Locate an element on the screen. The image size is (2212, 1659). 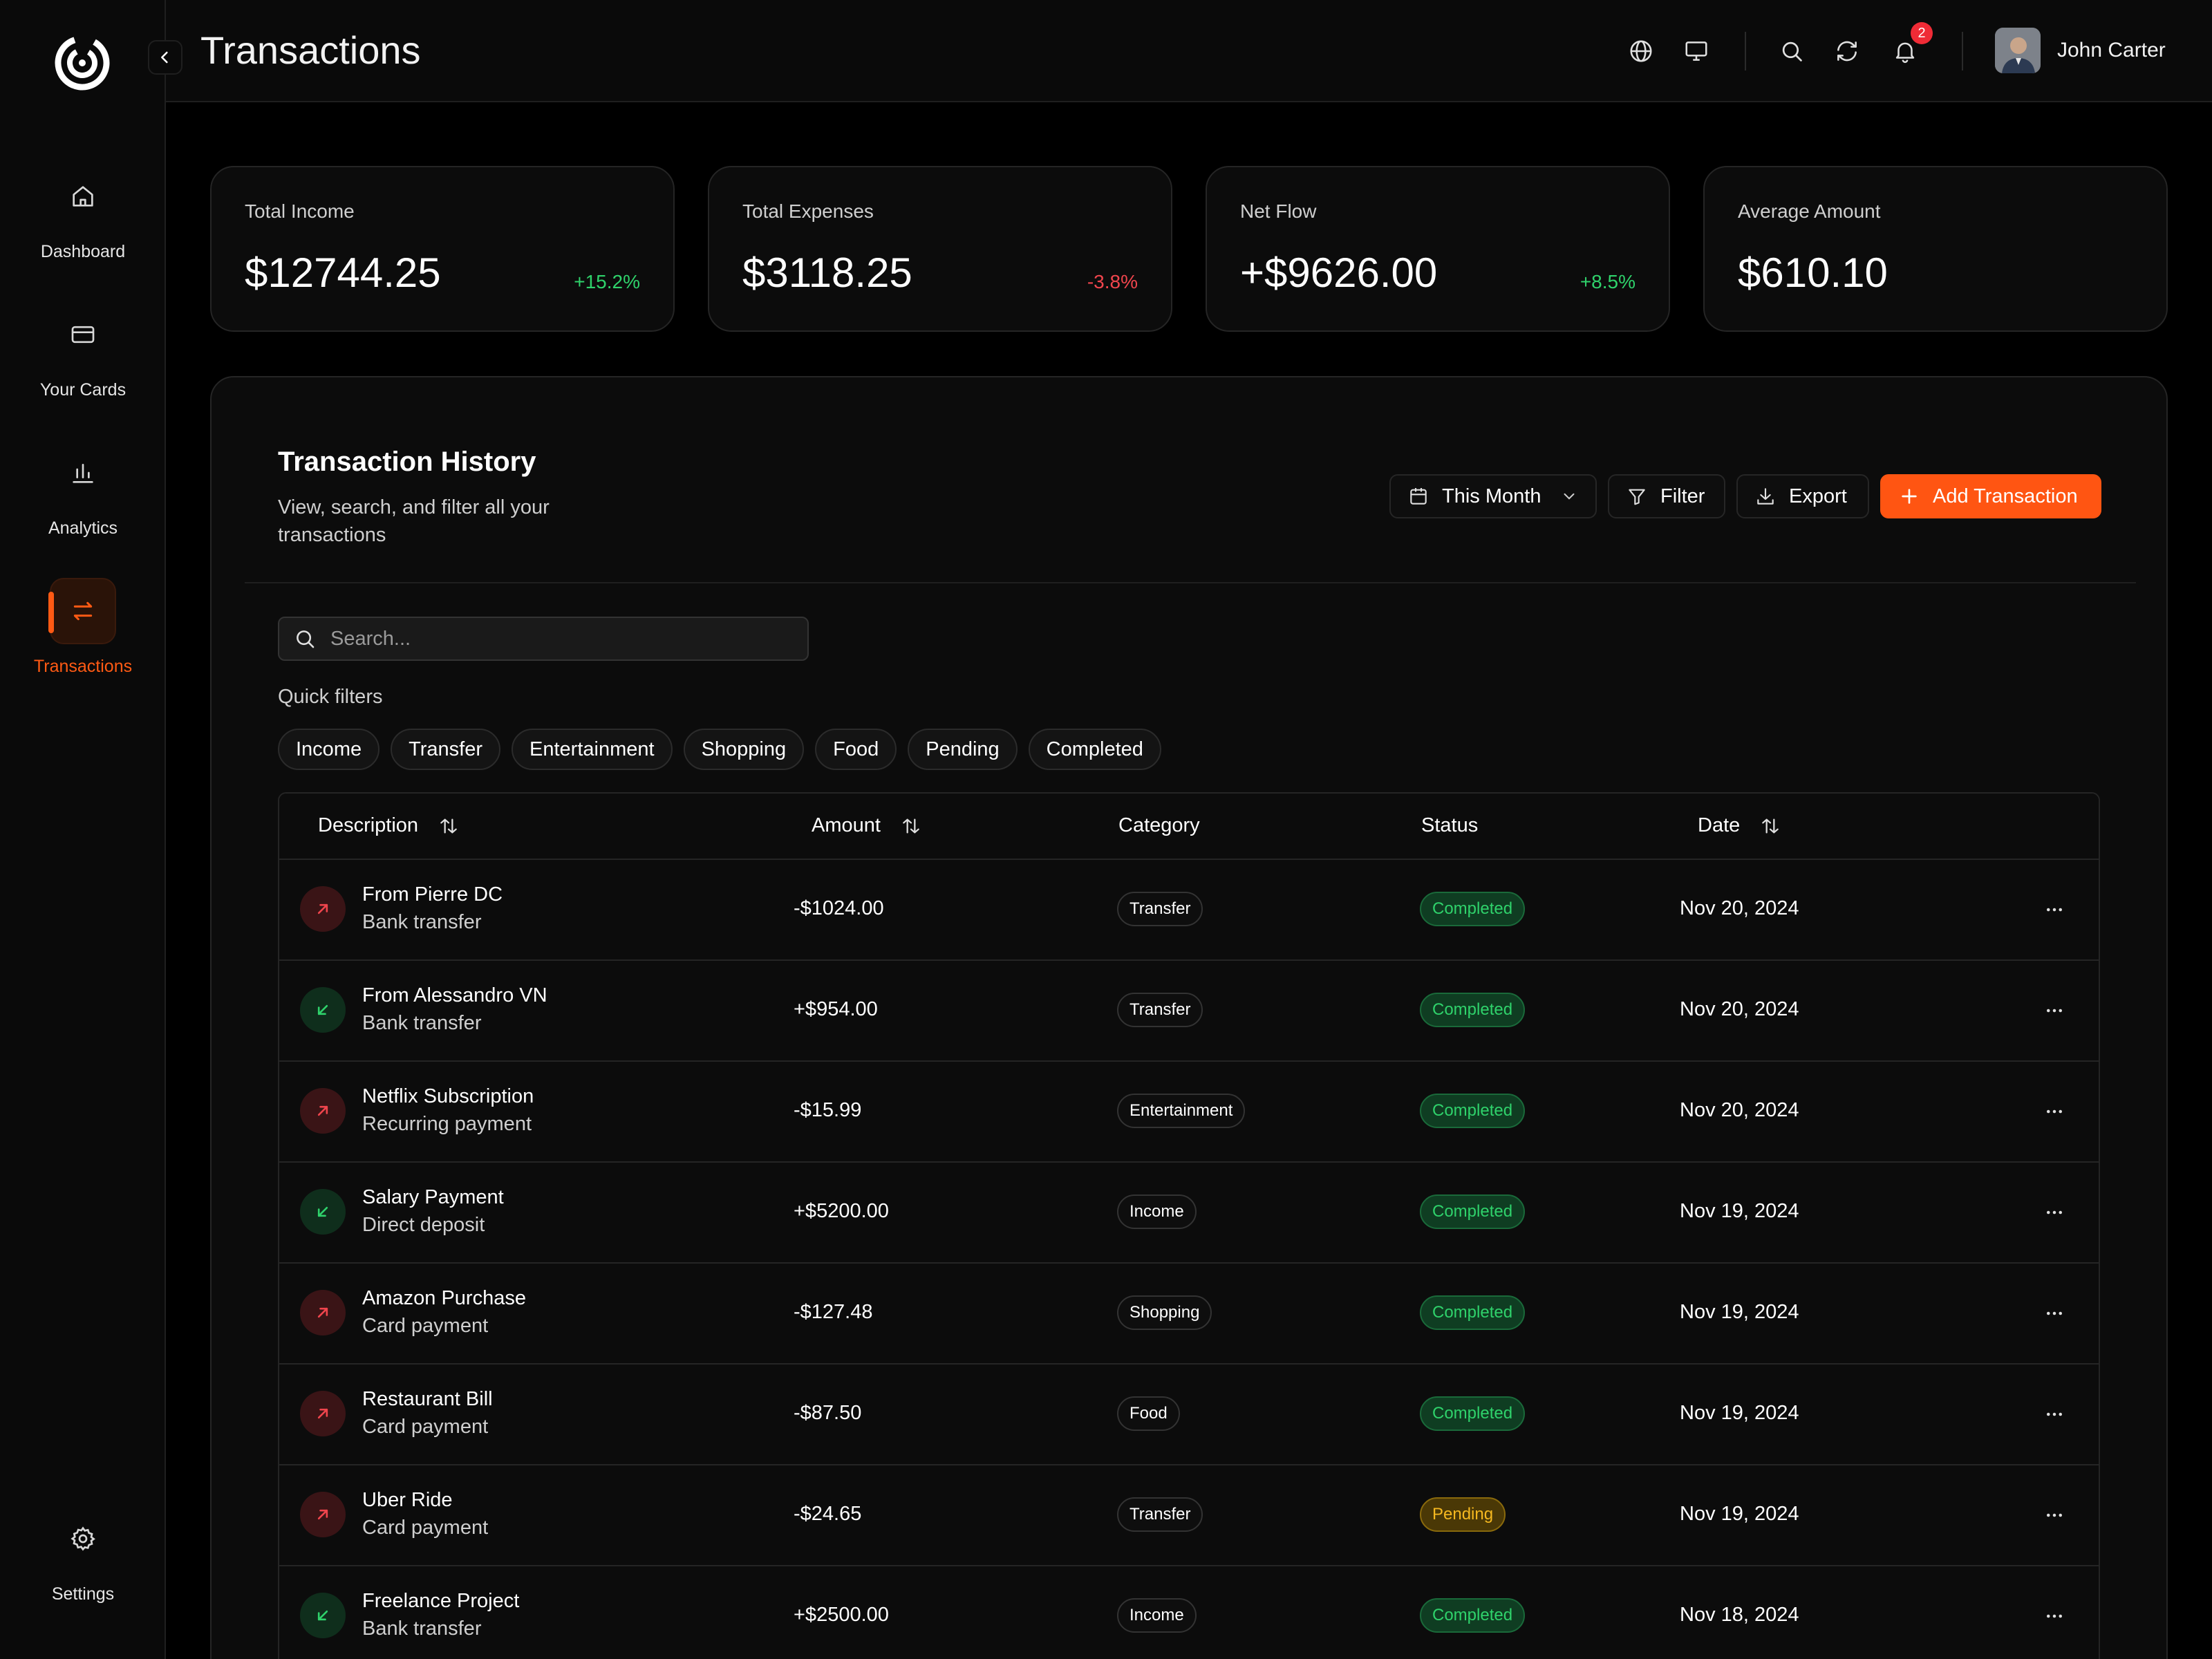
user-name: John Carter is located at coordinates (2111, 50).